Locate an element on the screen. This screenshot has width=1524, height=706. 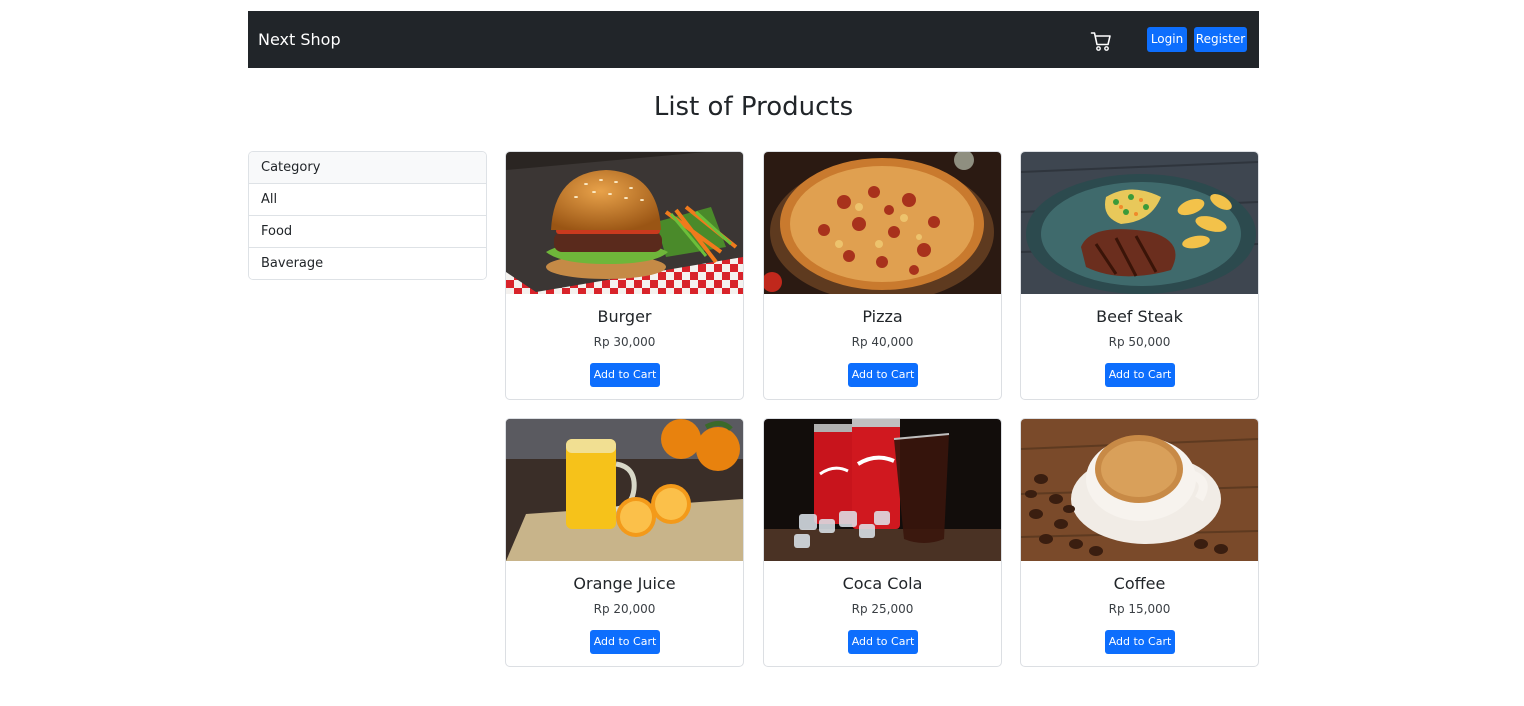
category-header: Category is located at coordinates (367, 167).